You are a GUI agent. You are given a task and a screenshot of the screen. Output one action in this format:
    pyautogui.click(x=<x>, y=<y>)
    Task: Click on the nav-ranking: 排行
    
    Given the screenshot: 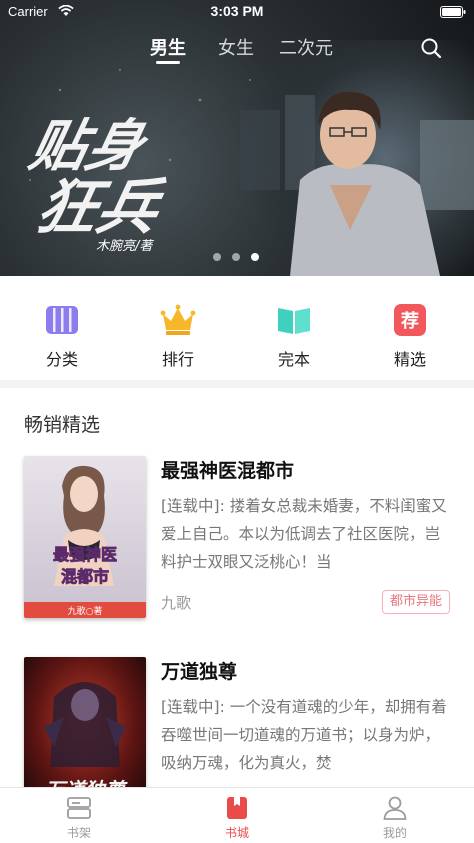 What is the action you would take?
    pyautogui.click(x=178, y=337)
    